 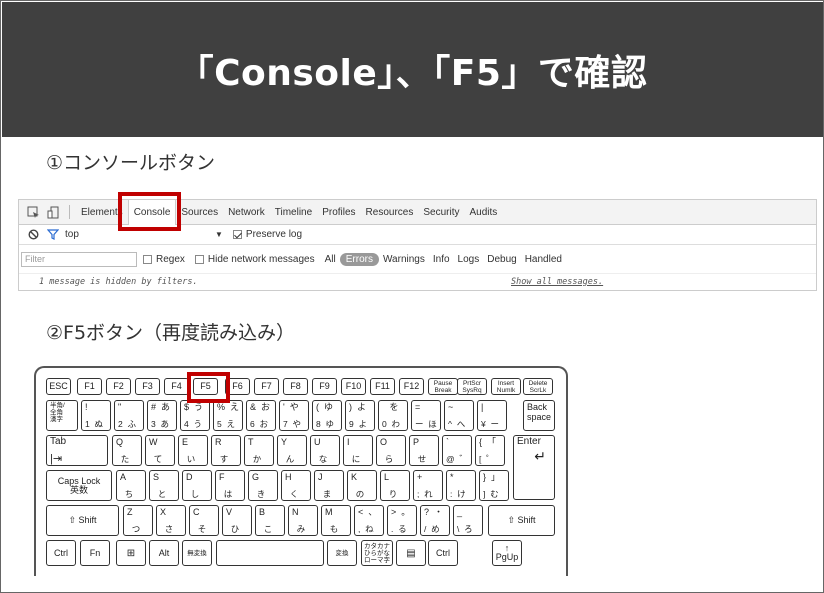 I want to click on key-number-3: # あ 3 あ, so click(x=162, y=415).